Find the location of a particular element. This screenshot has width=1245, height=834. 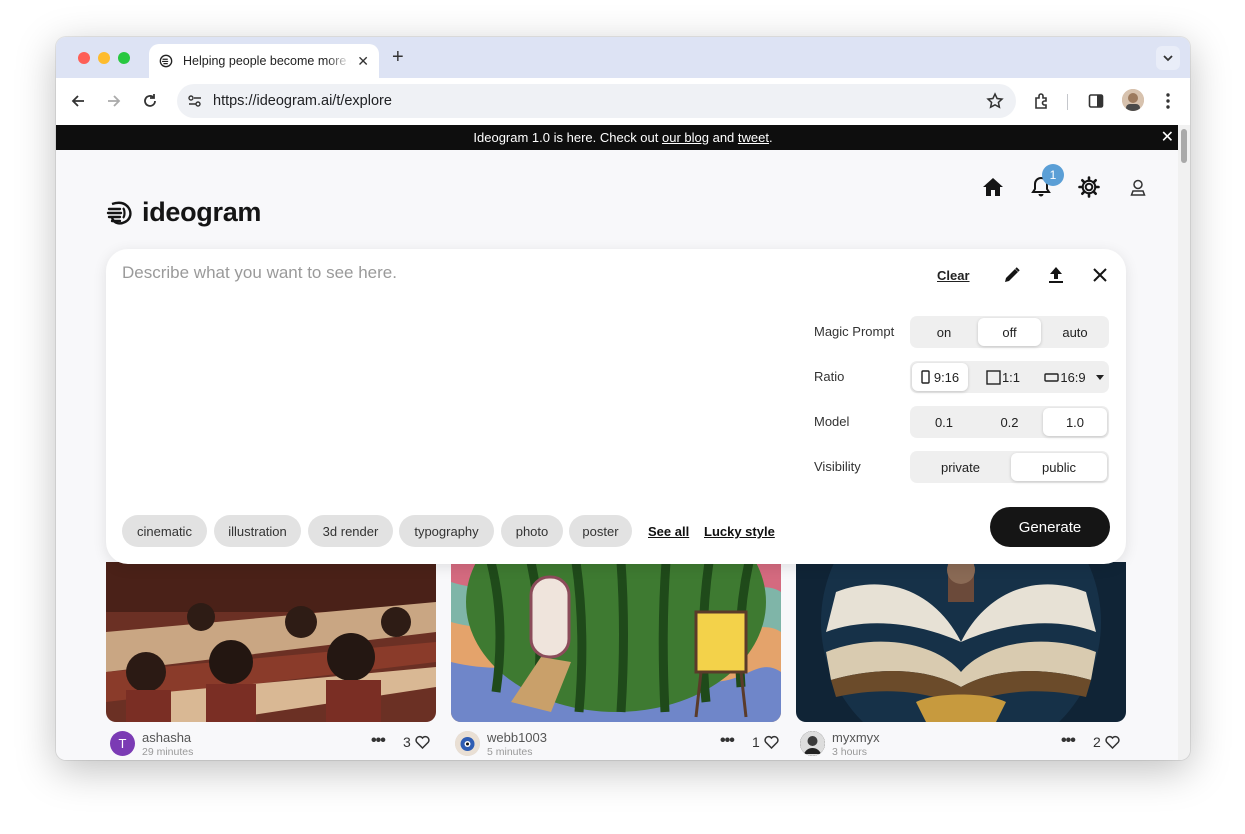

ideogram-logo: ideogram is located at coordinates (183, 212).